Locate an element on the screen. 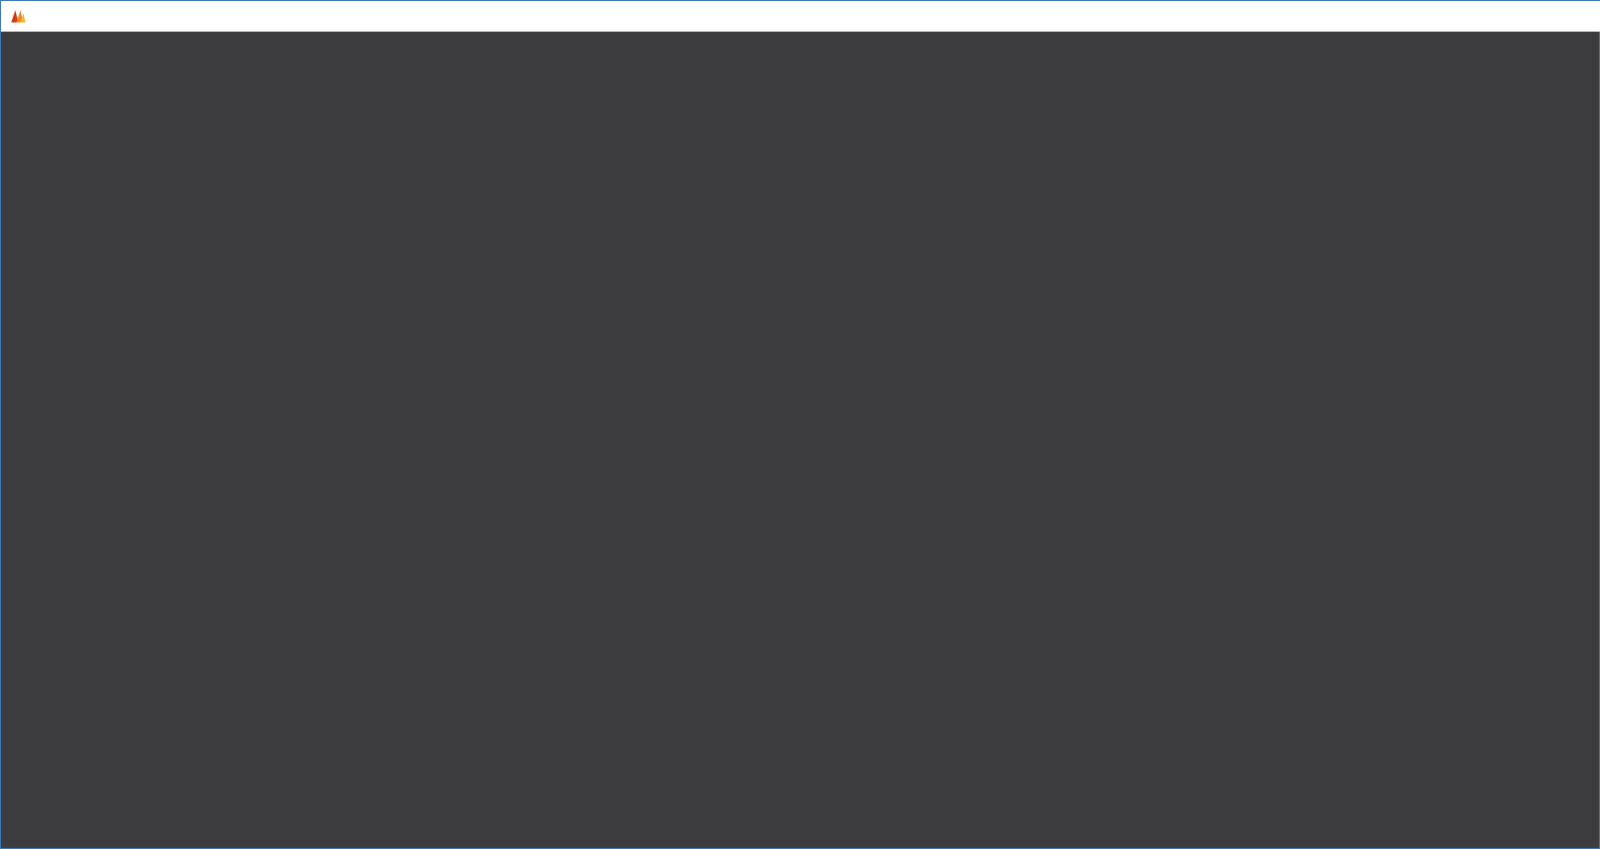 The height and width of the screenshot is (849, 1600). minimize-button is located at coordinates (1530, 16).